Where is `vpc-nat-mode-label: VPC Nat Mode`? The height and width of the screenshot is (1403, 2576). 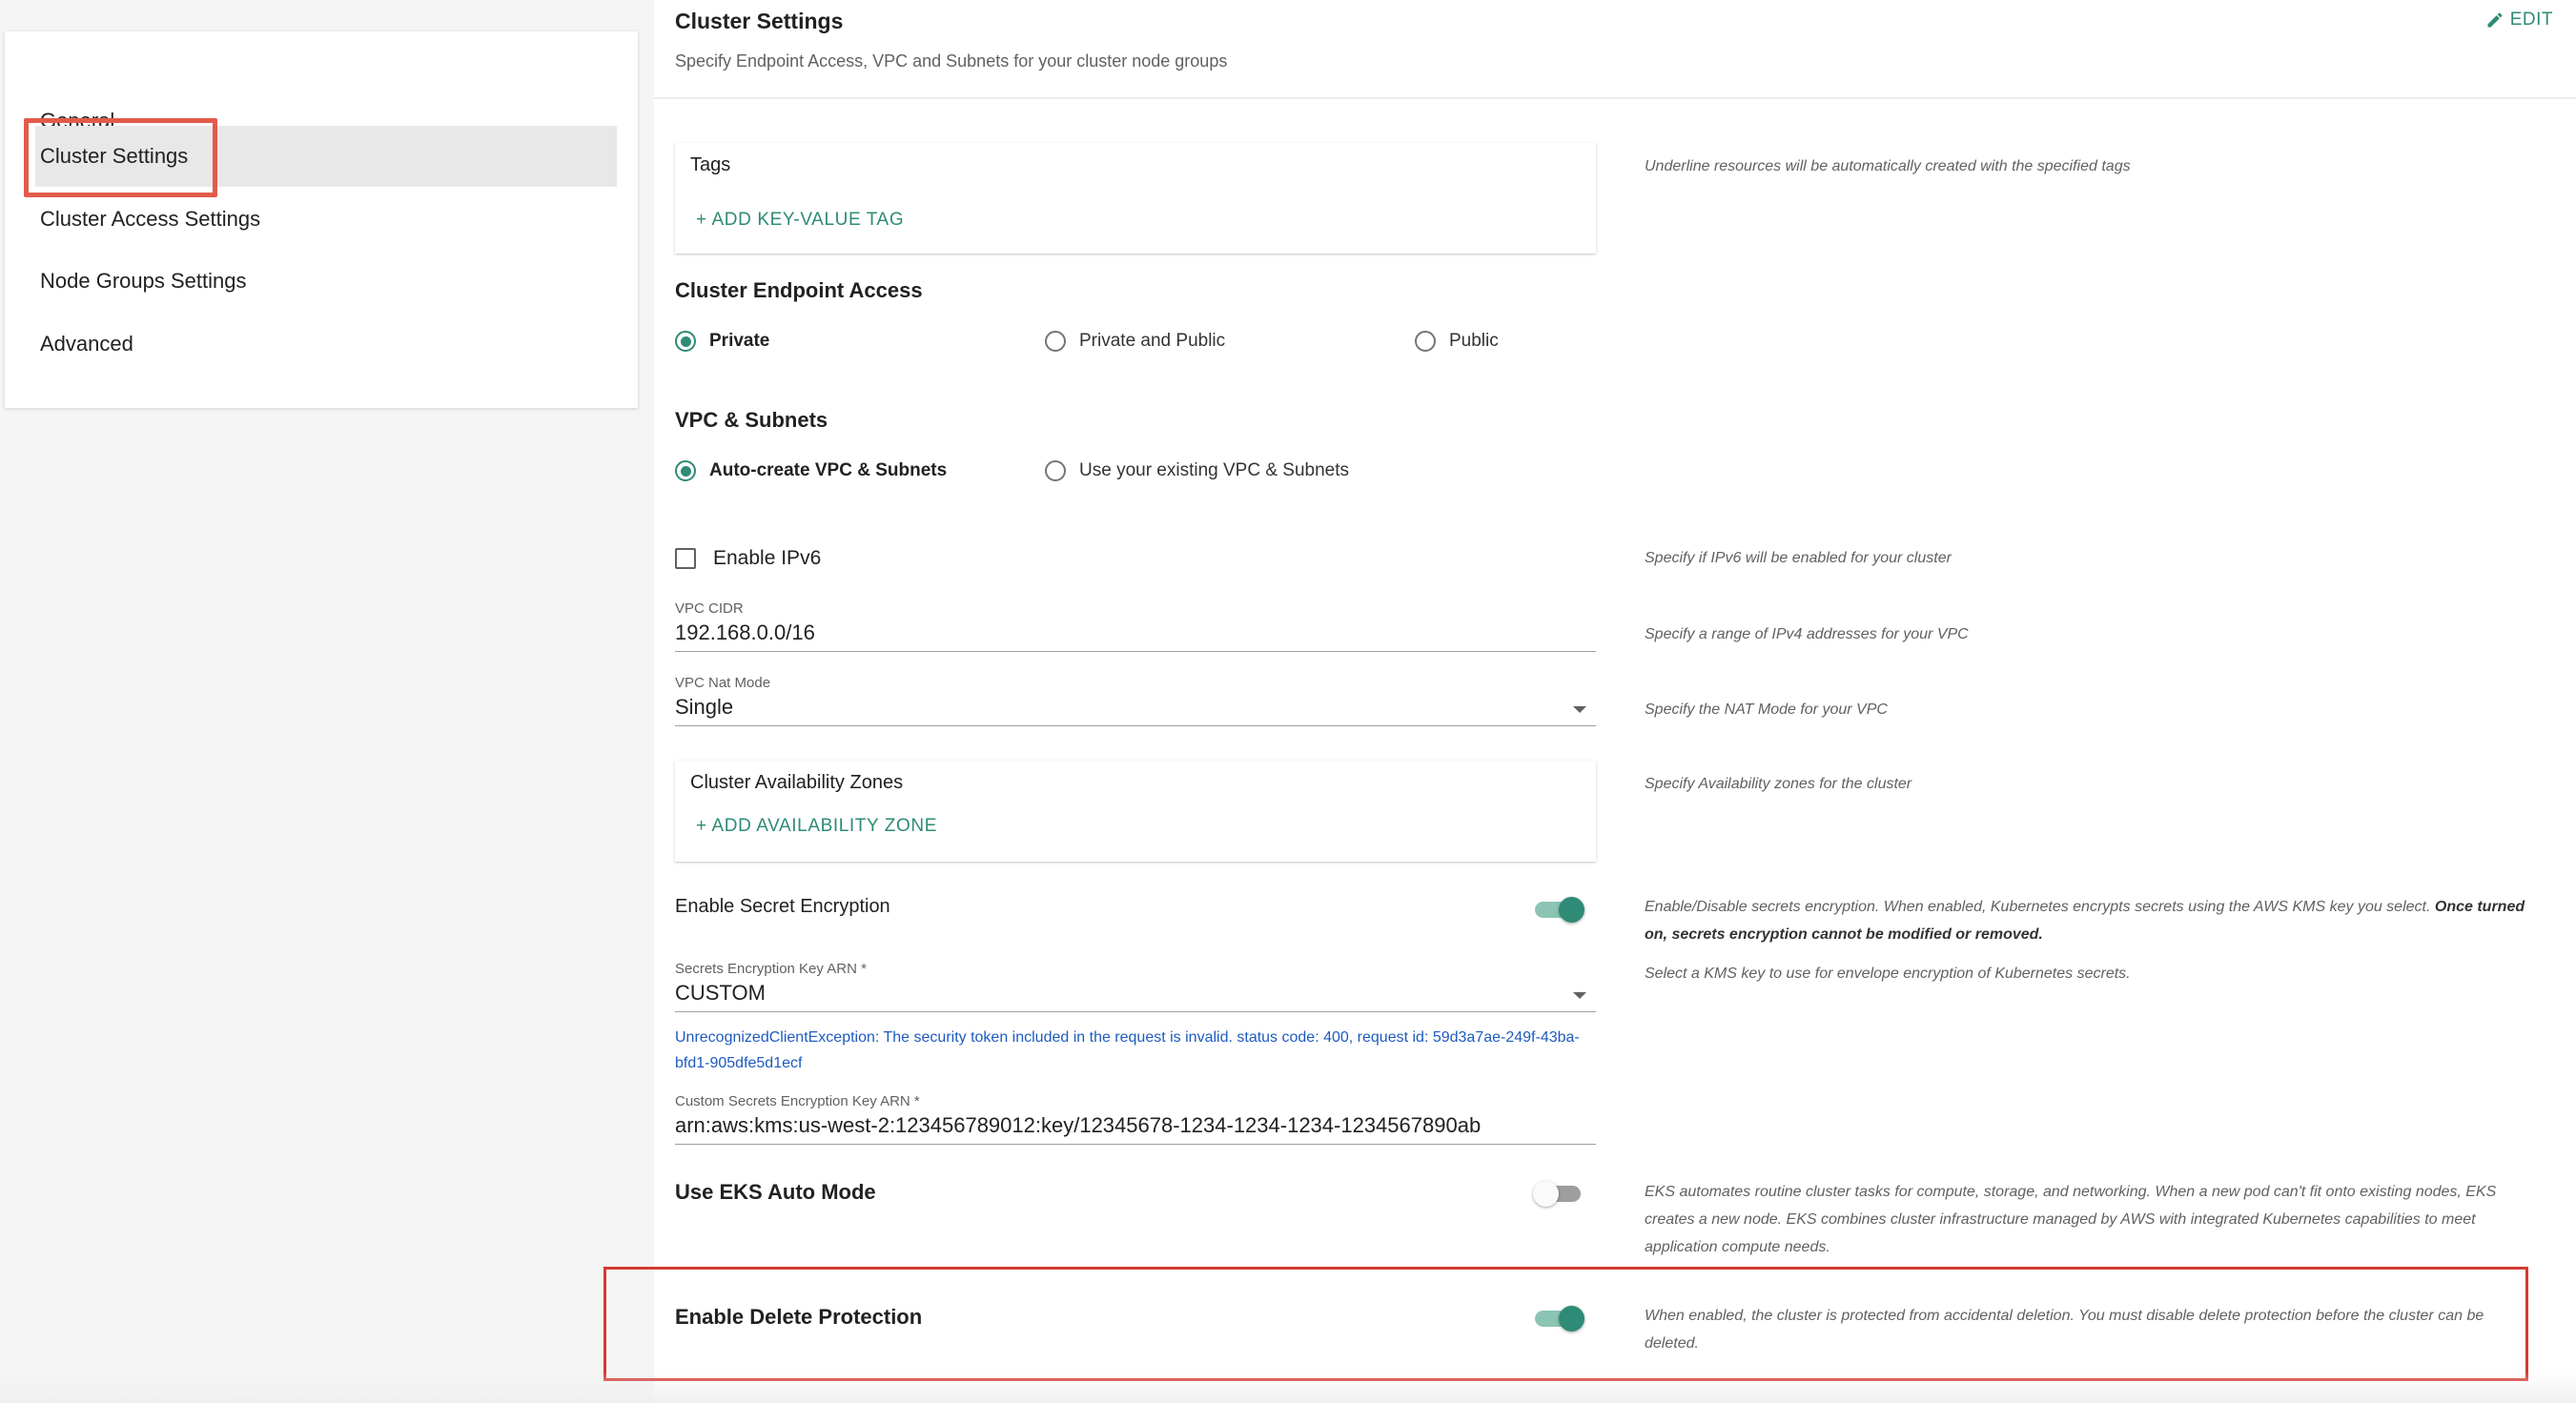 vpc-nat-mode-label: VPC Nat Mode is located at coordinates (723, 683).